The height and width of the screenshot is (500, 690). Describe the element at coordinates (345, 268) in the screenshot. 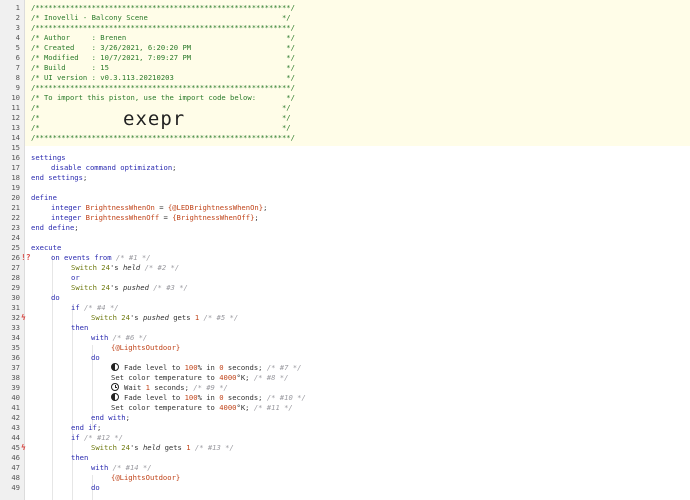

I see `code-line: 27 Switch 24's held /* #2 */` at that location.